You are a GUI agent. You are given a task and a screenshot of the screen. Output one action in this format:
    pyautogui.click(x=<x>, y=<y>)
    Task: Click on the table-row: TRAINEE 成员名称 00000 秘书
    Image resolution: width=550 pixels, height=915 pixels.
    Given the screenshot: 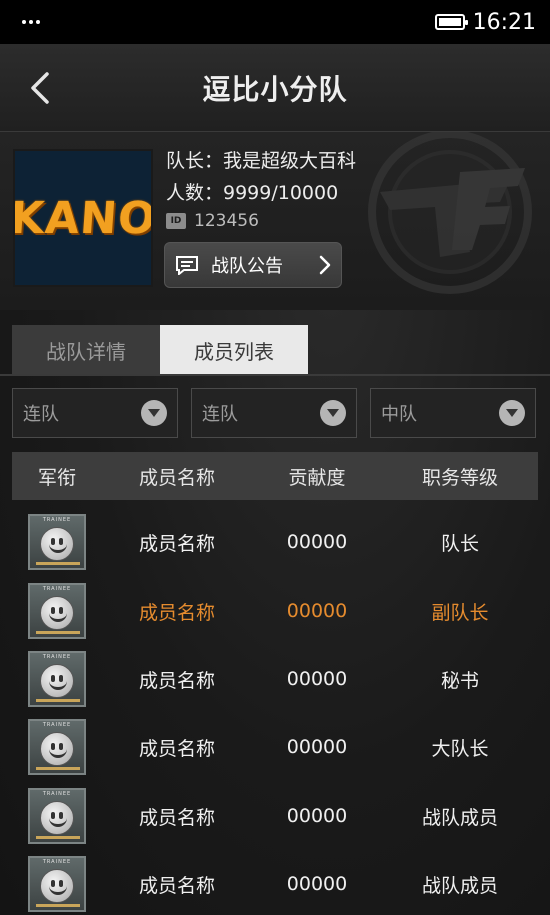 What is the action you would take?
    pyautogui.click(x=275, y=679)
    